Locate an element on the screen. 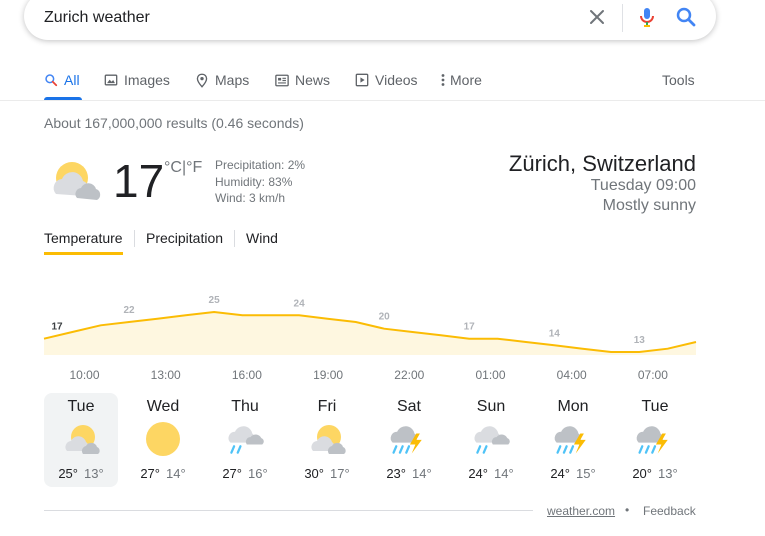 The height and width of the screenshot is (536, 765). tab-wind: Wind is located at coordinates (262, 238).